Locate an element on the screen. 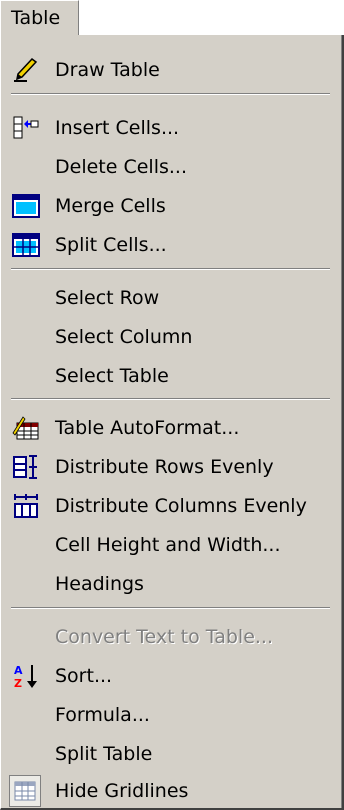 The image size is (344, 810). menu-item-select-table: Select Table is located at coordinates (171, 375).